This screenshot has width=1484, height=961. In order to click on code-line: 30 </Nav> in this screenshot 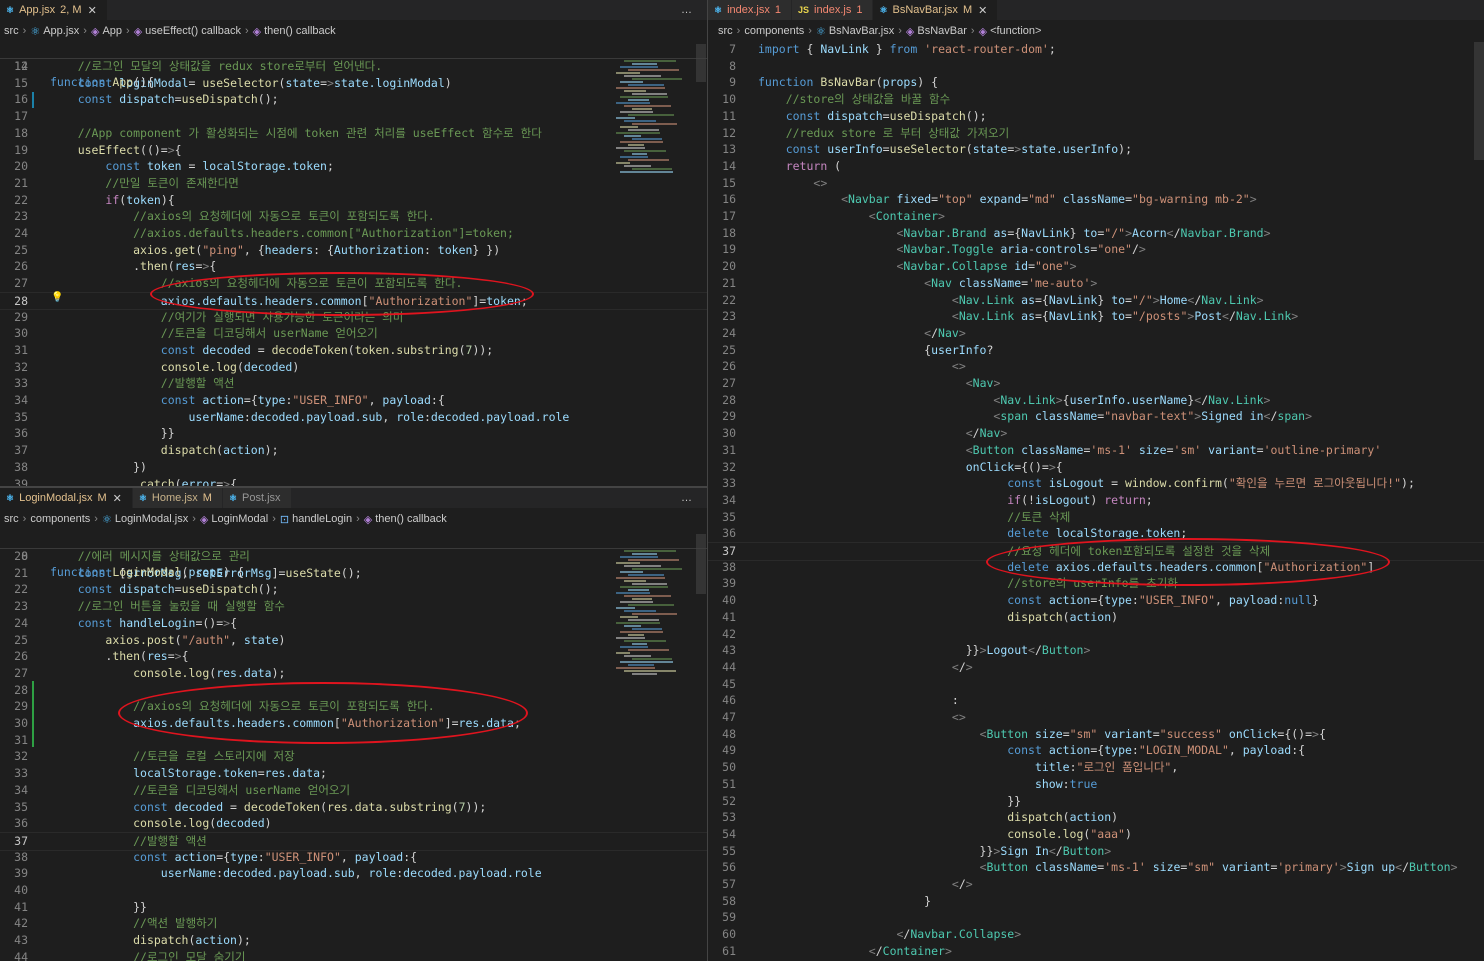, I will do `click(1096, 433)`.